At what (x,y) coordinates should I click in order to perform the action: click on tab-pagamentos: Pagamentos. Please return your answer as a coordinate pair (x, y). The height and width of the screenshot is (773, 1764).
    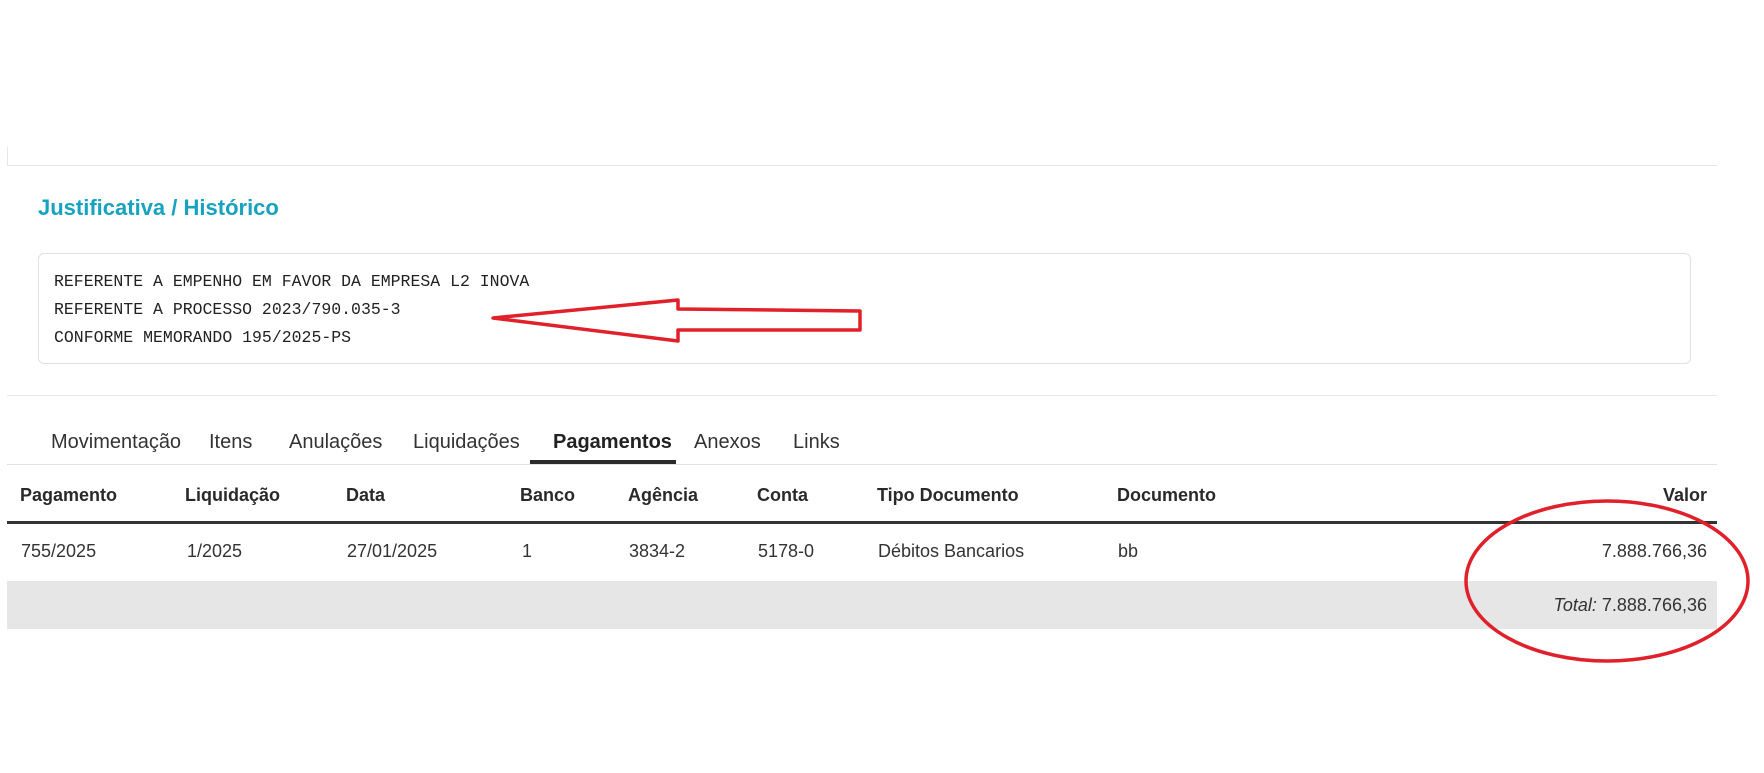
    Looking at the image, I should click on (603, 440).